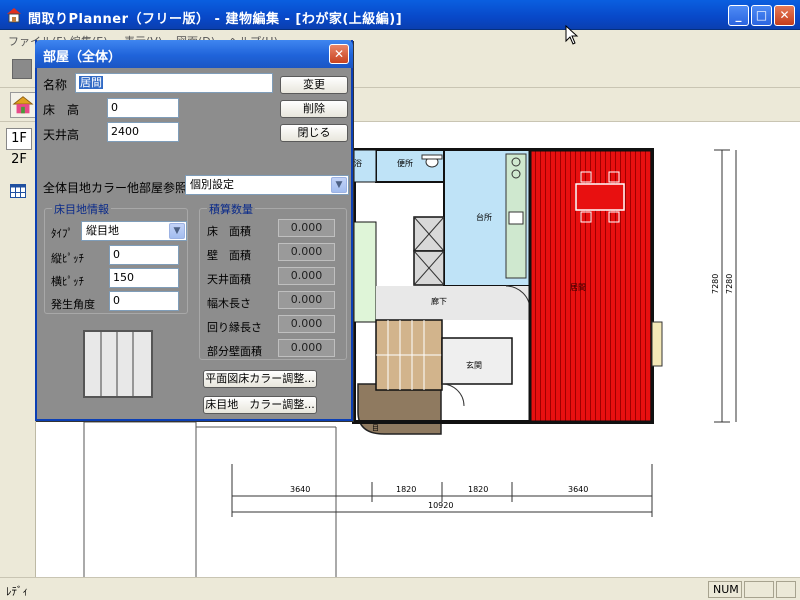  I want to click on joint-type-select: 縦目地 ▼, so click(134, 231).